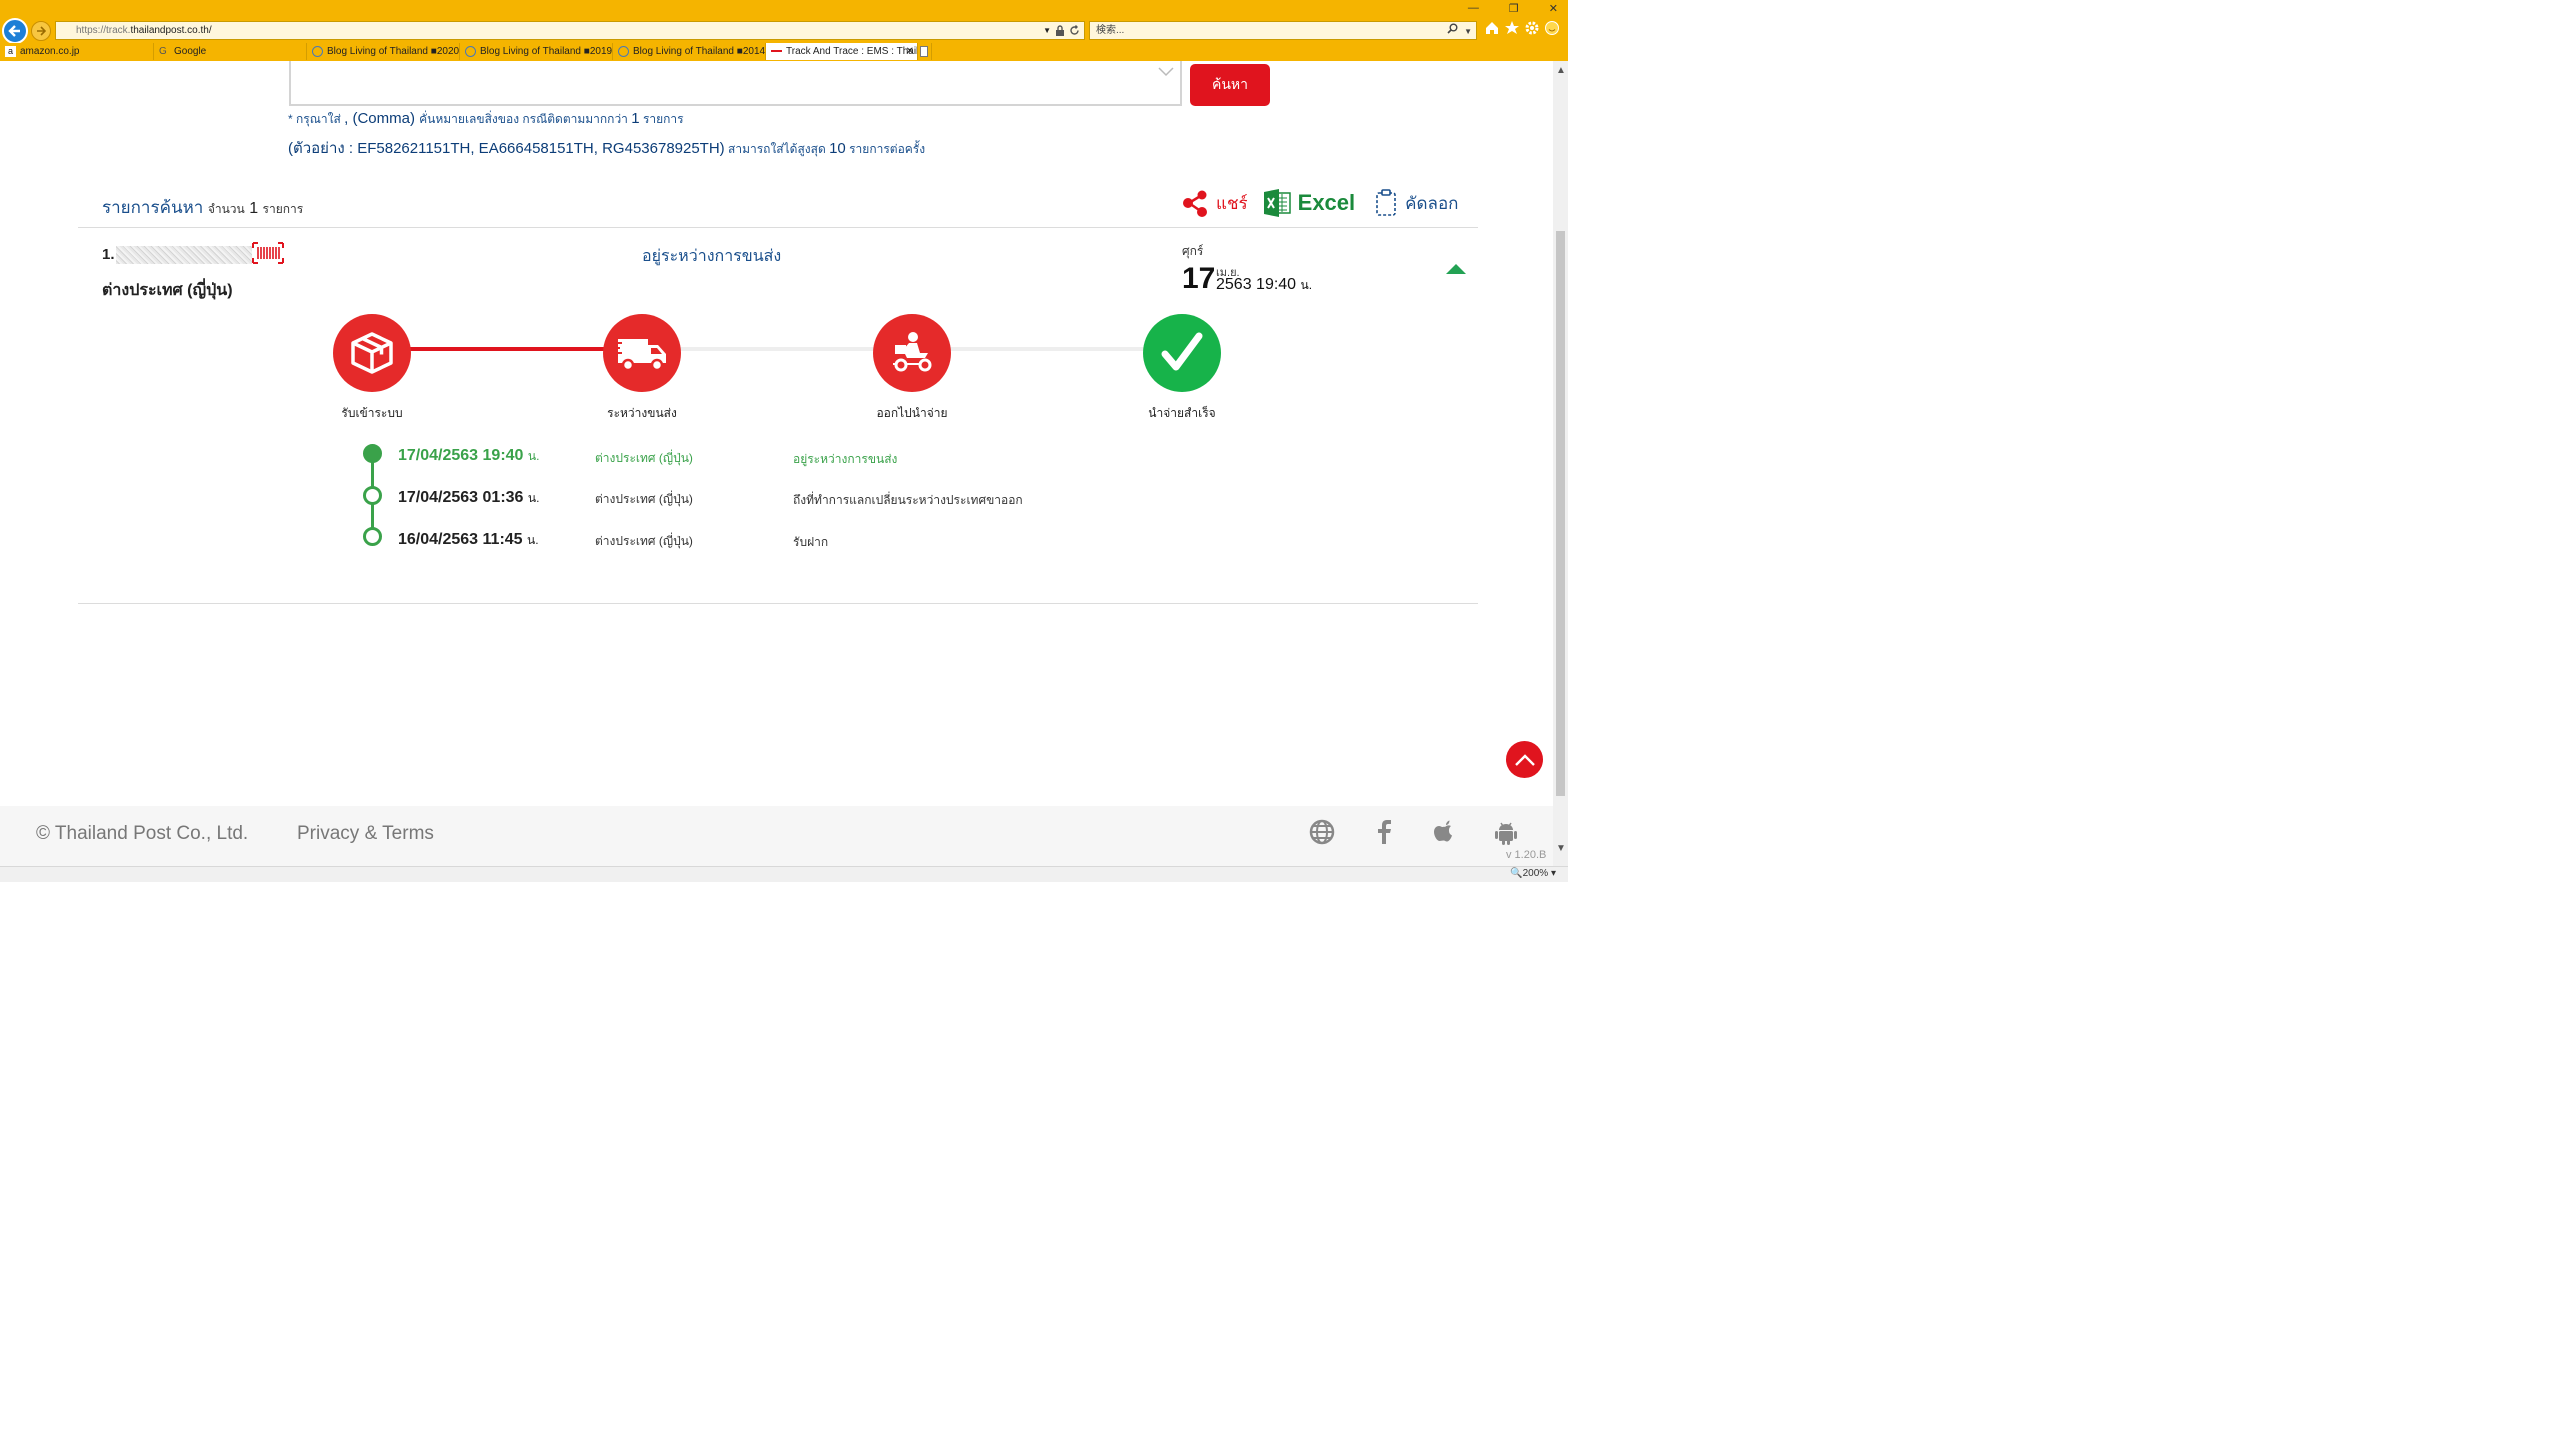 The image size is (2560, 1440). I want to click on event-datetime: 17/04/2563 01:36, so click(461, 497).